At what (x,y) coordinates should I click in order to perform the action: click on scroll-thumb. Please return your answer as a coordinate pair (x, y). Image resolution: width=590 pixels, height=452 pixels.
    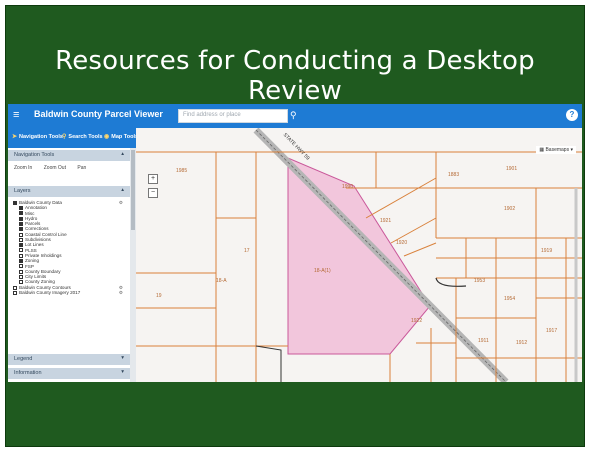
    Looking at the image, I should click on (133, 190).